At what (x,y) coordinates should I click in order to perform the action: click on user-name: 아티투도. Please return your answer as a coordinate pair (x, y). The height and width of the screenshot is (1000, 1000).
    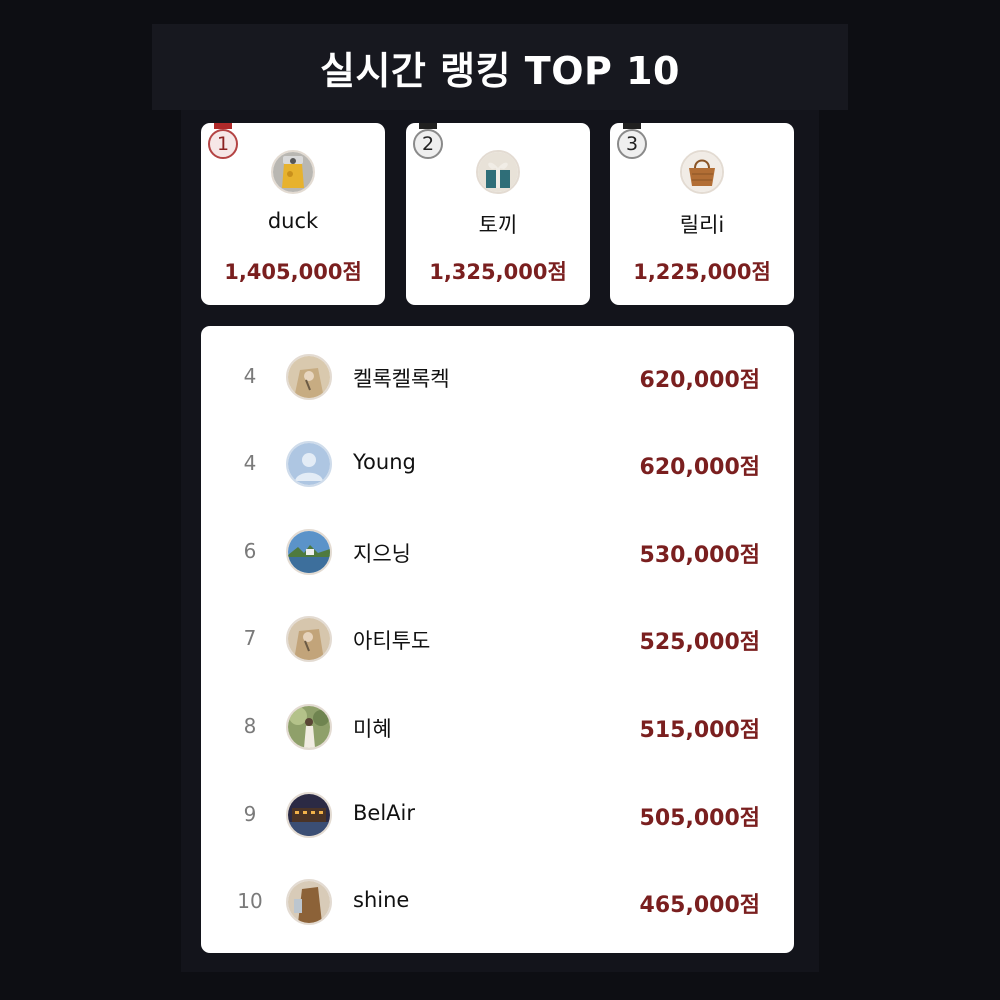
    Looking at the image, I should click on (392, 641).